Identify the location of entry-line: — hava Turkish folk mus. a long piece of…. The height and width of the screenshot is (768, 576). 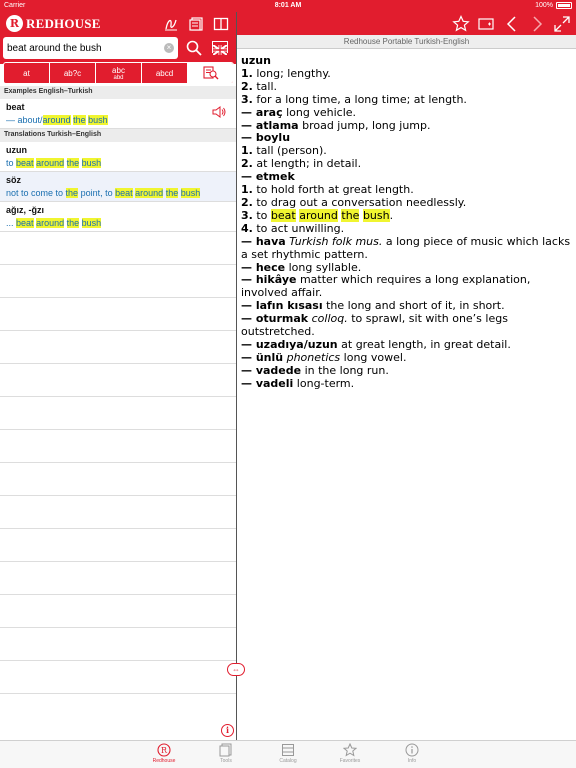
(406, 247).